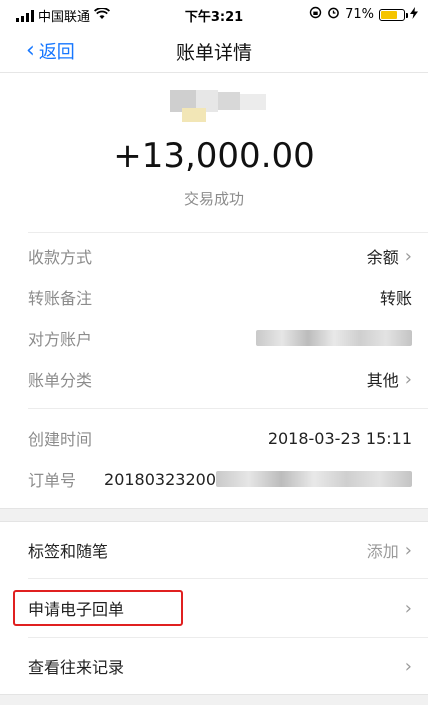 This screenshot has height=705, width=428. Describe the element at coordinates (214, 156) in the screenshot. I see `transaction-amount: +13,000.00` at that location.